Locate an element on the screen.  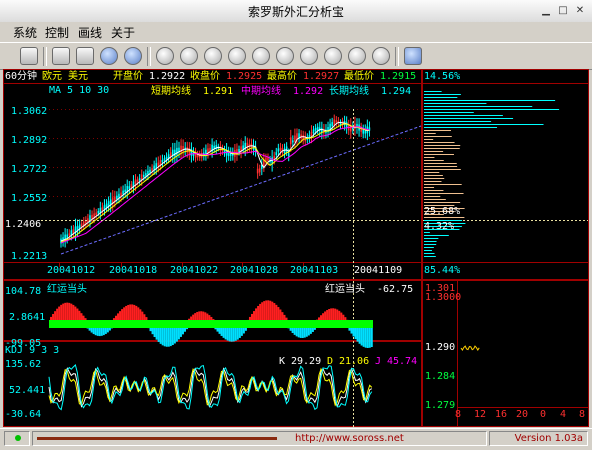
mini-tick: 1.3000 is located at coordinates (443, 297).